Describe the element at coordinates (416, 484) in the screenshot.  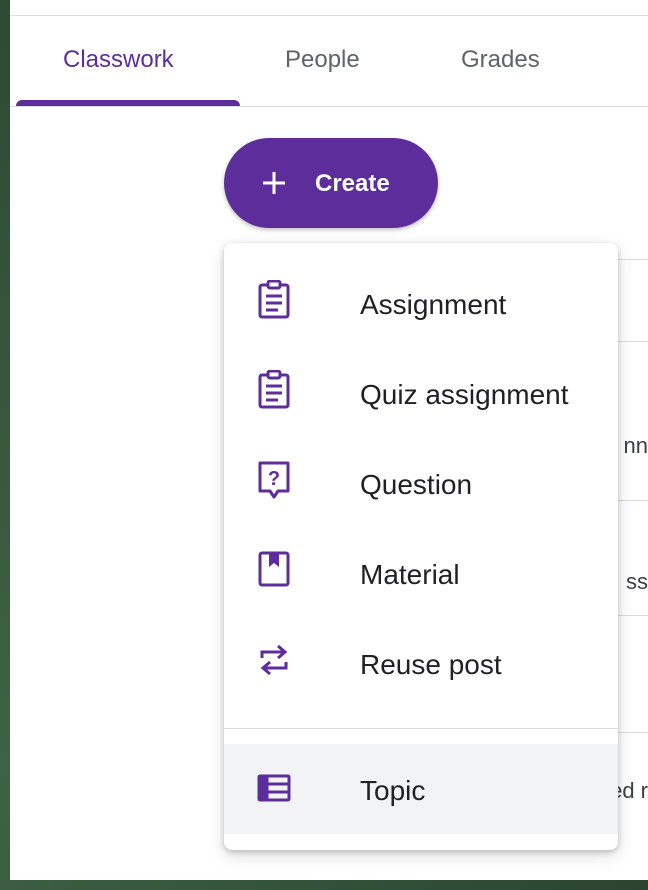
I see `menu-item-label: Question` at that location.